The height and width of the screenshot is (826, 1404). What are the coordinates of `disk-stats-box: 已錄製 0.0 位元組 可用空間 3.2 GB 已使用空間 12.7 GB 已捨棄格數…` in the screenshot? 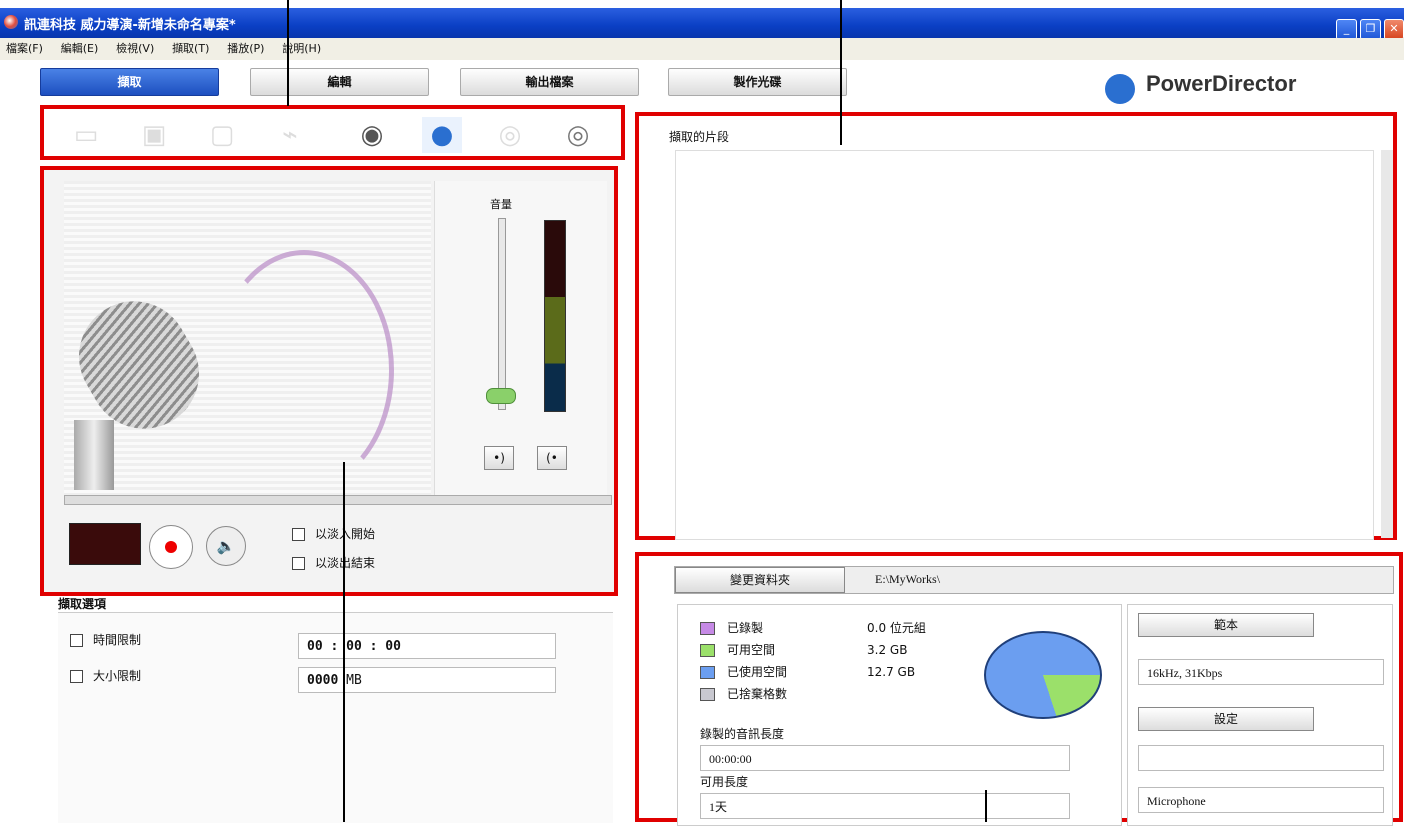 It's located at (899, 715).